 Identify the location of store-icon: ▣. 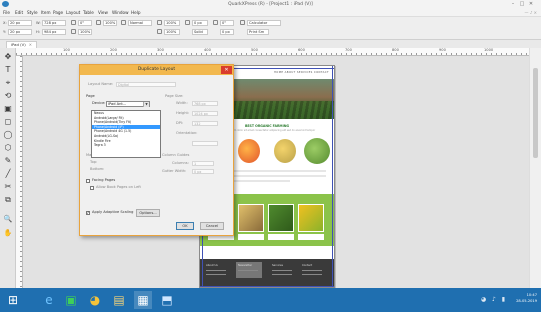
(71, 300).